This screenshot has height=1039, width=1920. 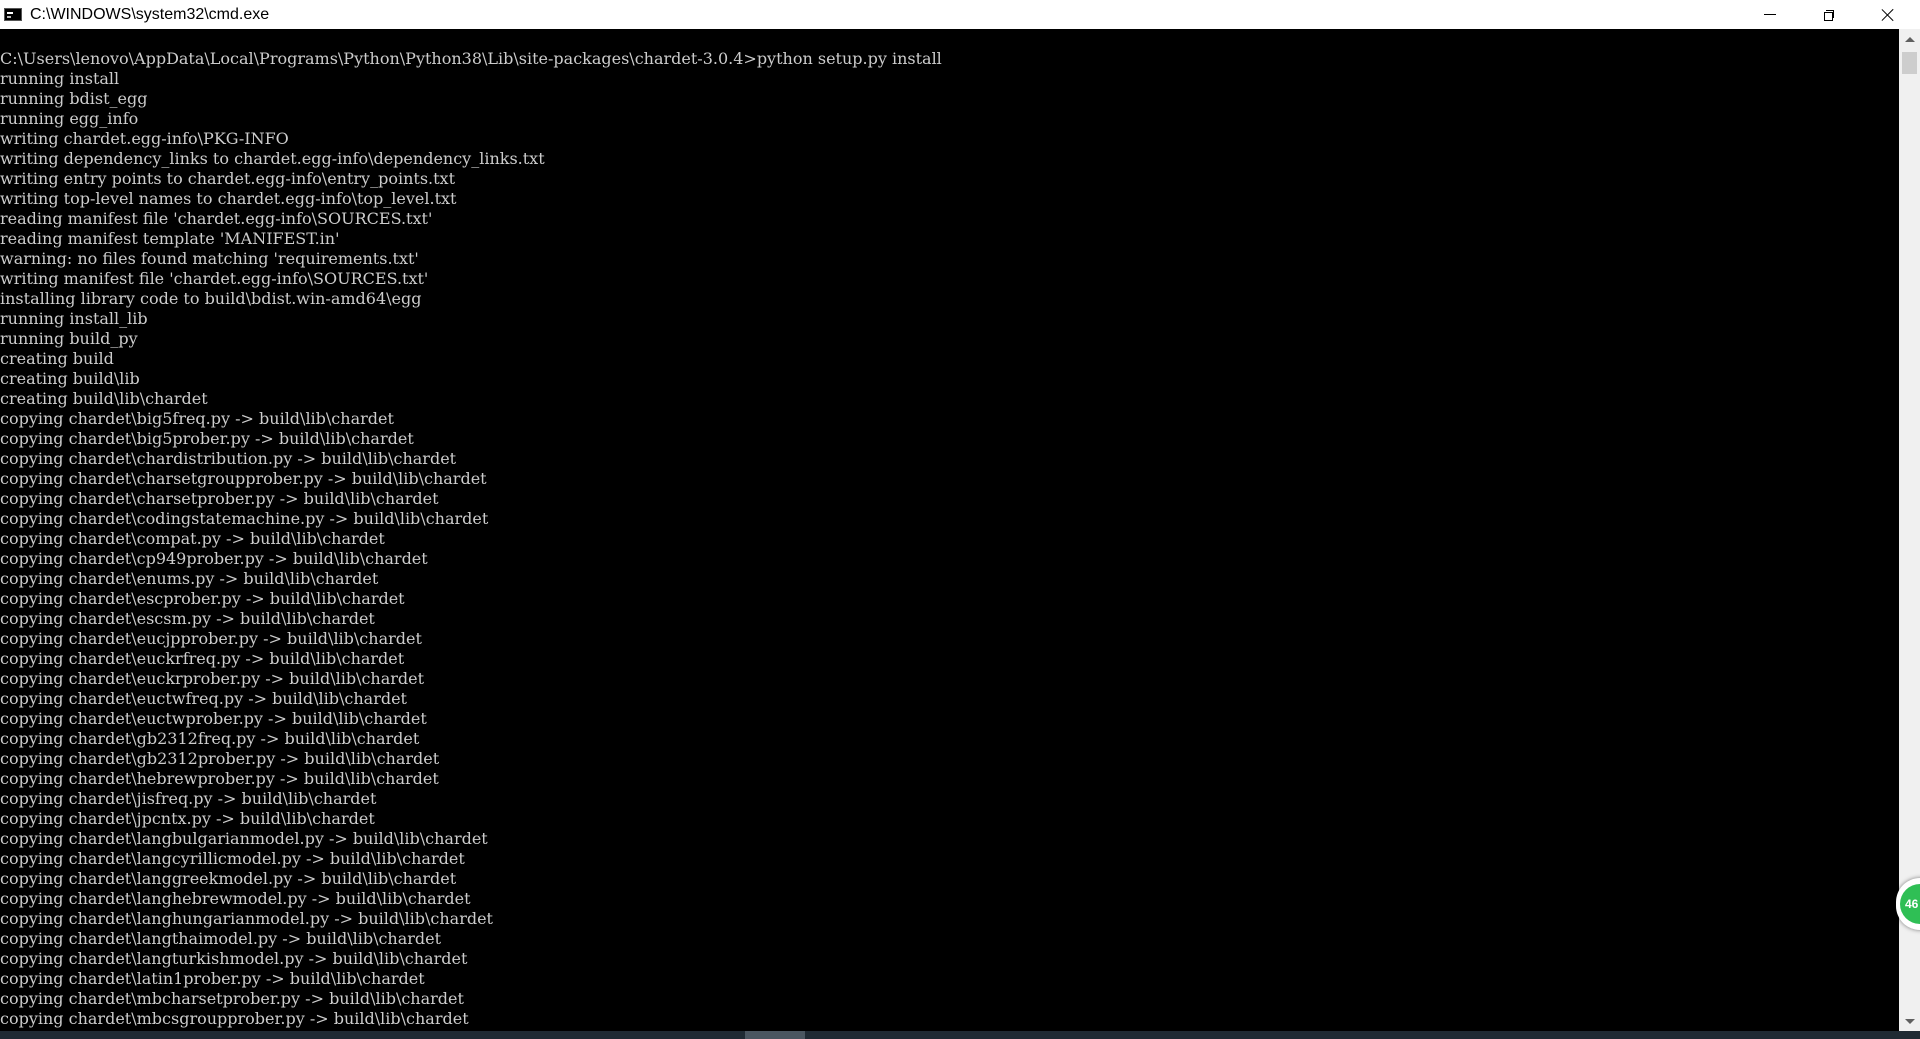 I want to click on console-line: running build_py, so click(x=69, y=338).